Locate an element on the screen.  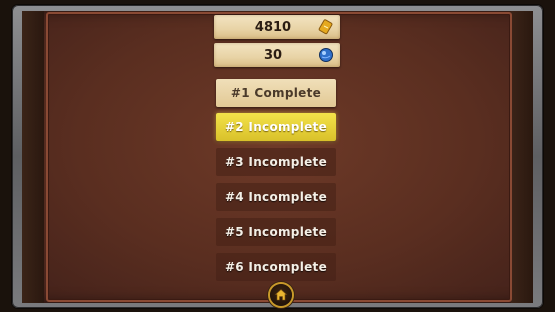
level-3-label: #3 Incomplete is located at coordinates (276, 162).